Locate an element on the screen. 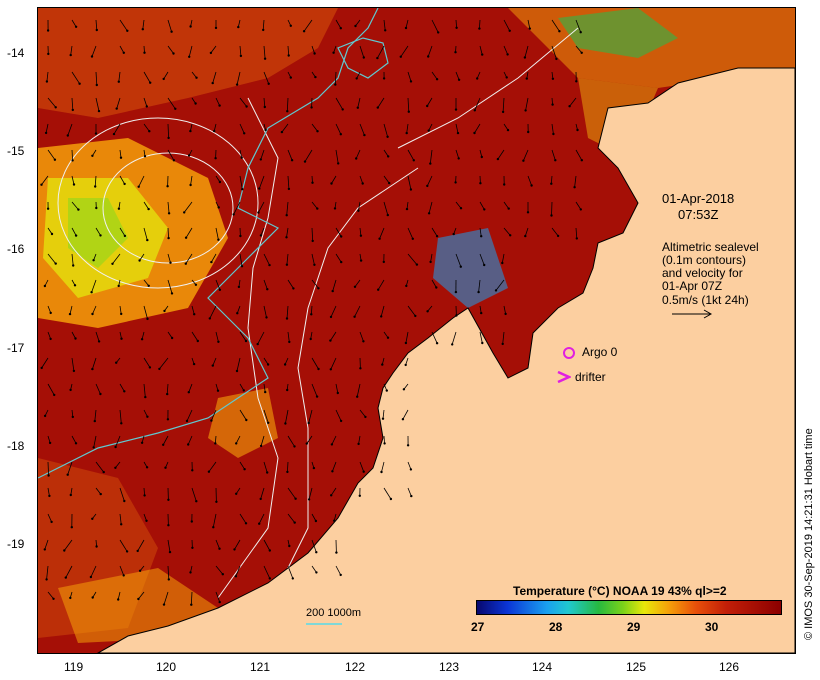 This screenshot has height=680, width=820. colorbar-tick: 30 is located at coordinates (712, 627).